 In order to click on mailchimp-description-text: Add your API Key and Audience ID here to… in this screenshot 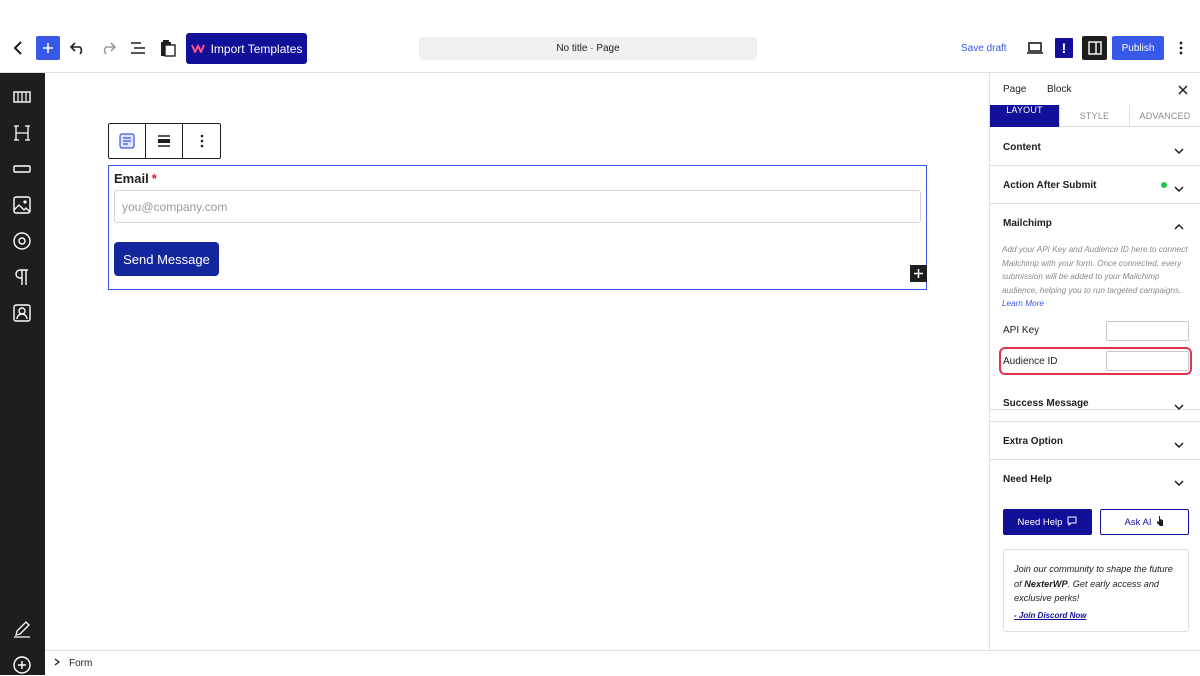, I will do `click(1095, 270)`.